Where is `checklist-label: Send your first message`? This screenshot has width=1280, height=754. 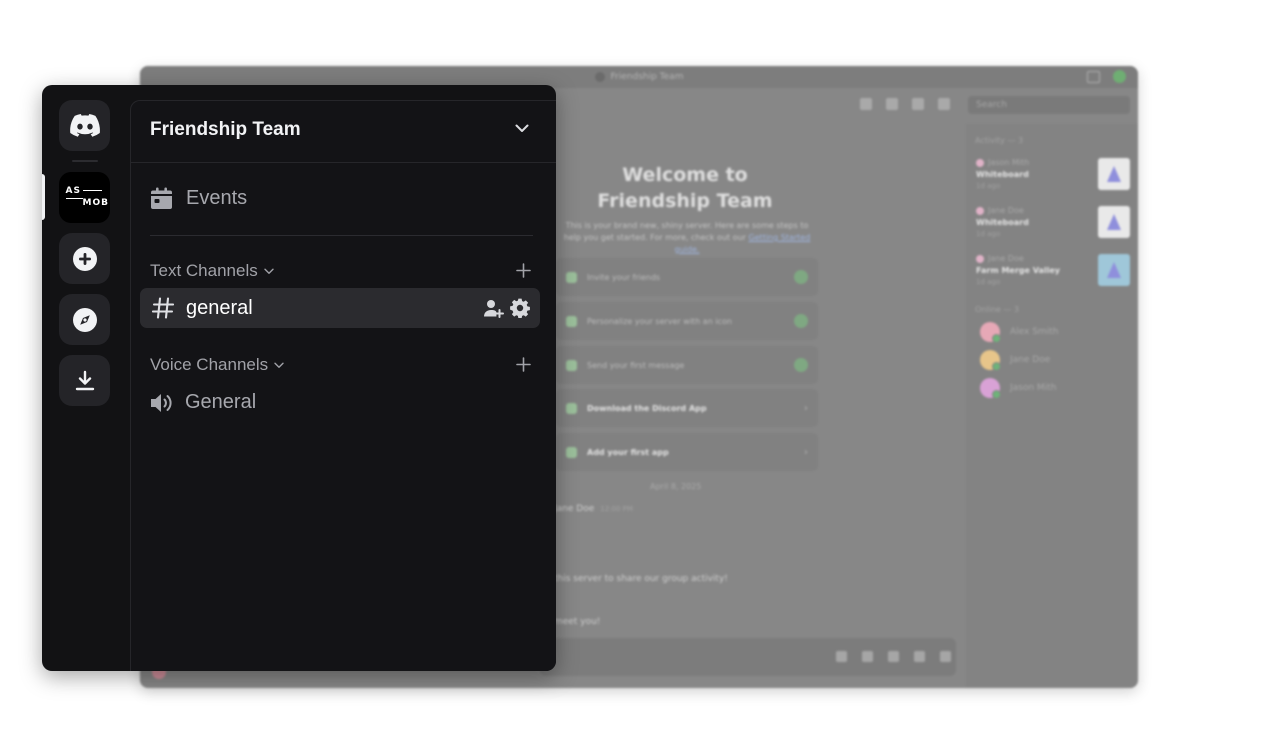 checklist-label: Send your first message is located at coordinates (636, 365).